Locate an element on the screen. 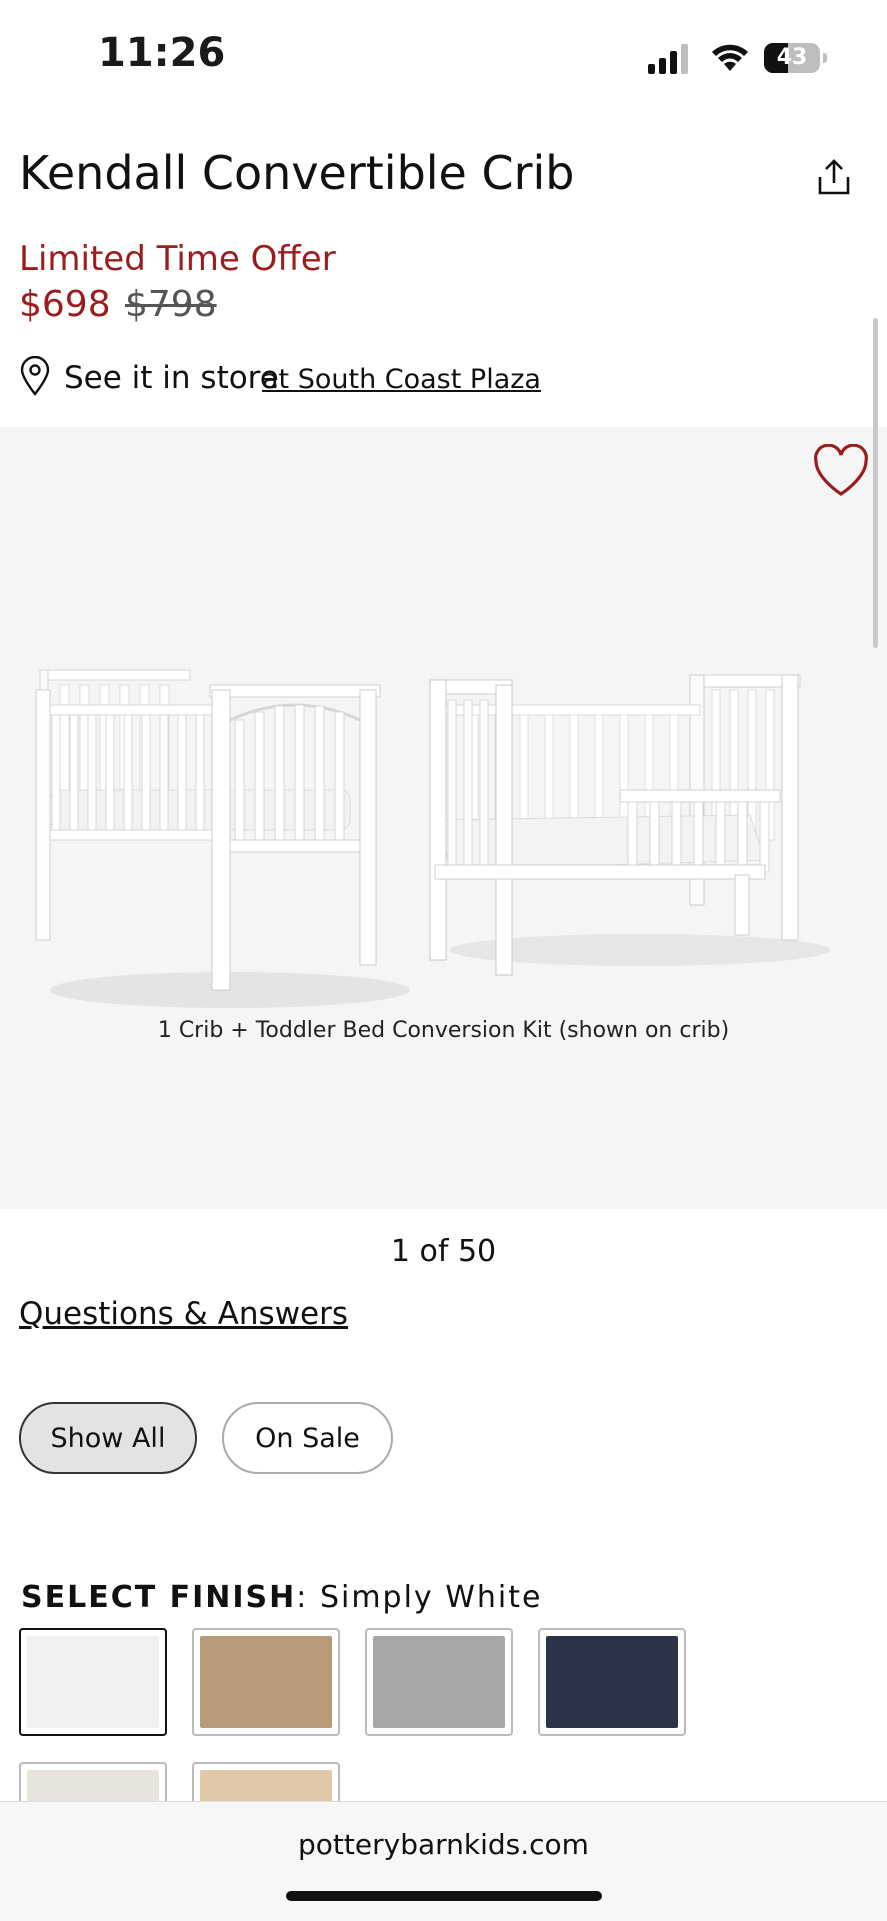 This screenshot has width=887, height=1921. status-time: 11:26 is located at coordinates (162, 53).